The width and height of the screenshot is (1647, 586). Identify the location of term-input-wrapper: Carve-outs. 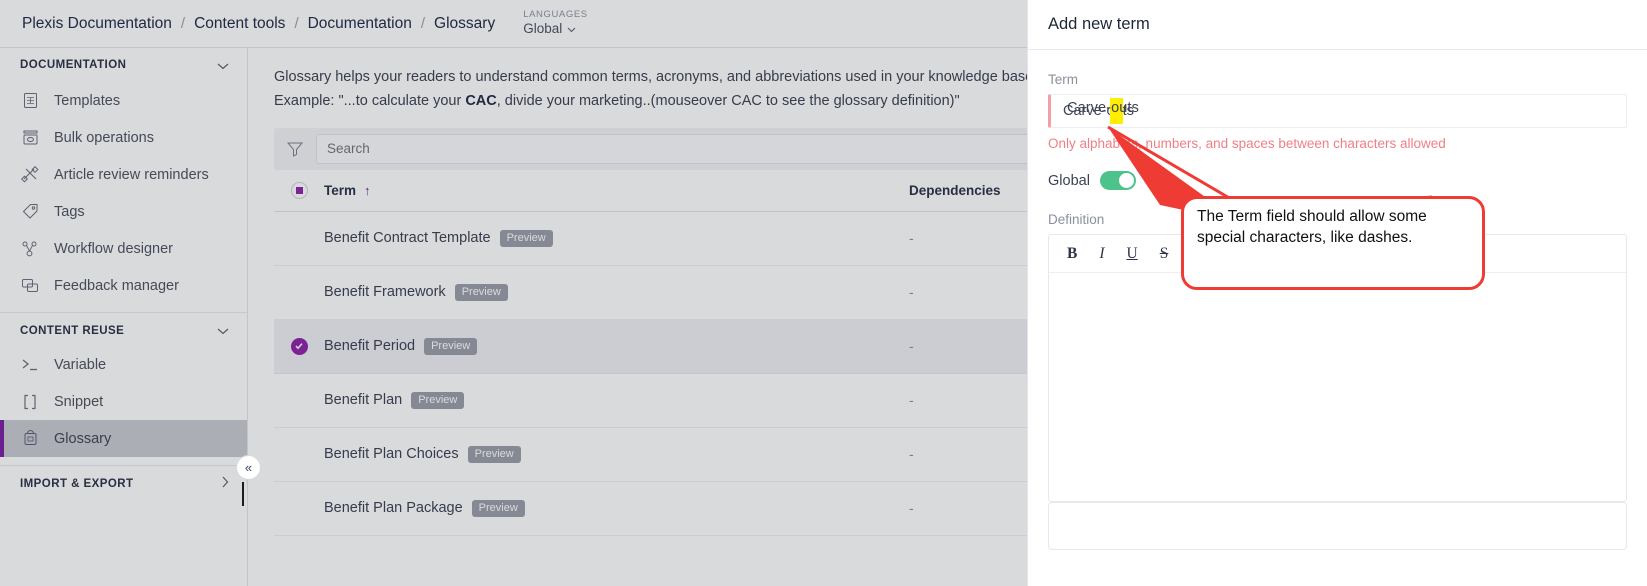
(1337, 111).